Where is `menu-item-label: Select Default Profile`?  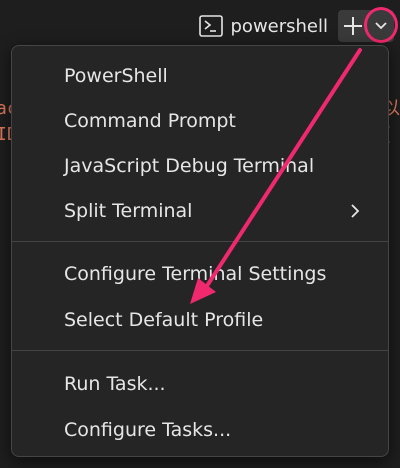 menu-item-label: Select Default Profile is located at coordinates (164, 320).